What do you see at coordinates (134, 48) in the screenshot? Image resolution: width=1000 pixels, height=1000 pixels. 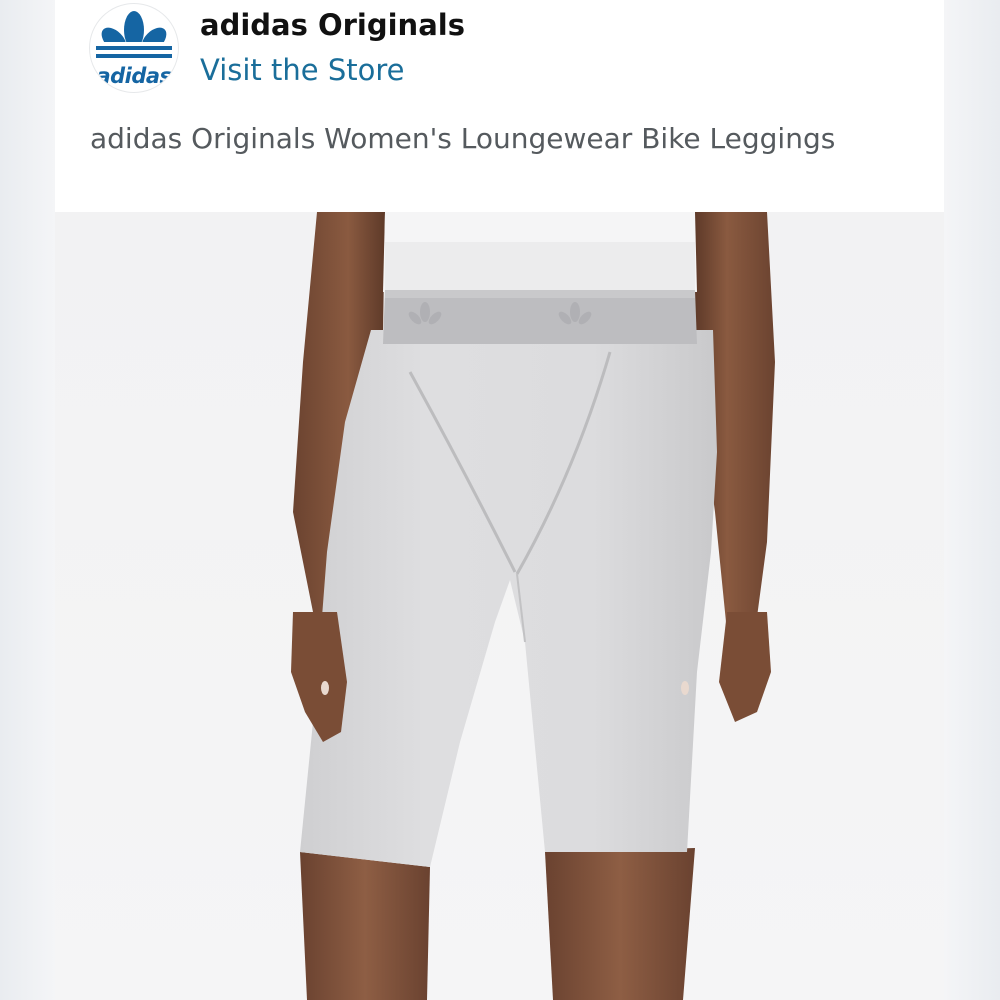 I see `brand-logo: adidas` at bounding box center [134, 48].